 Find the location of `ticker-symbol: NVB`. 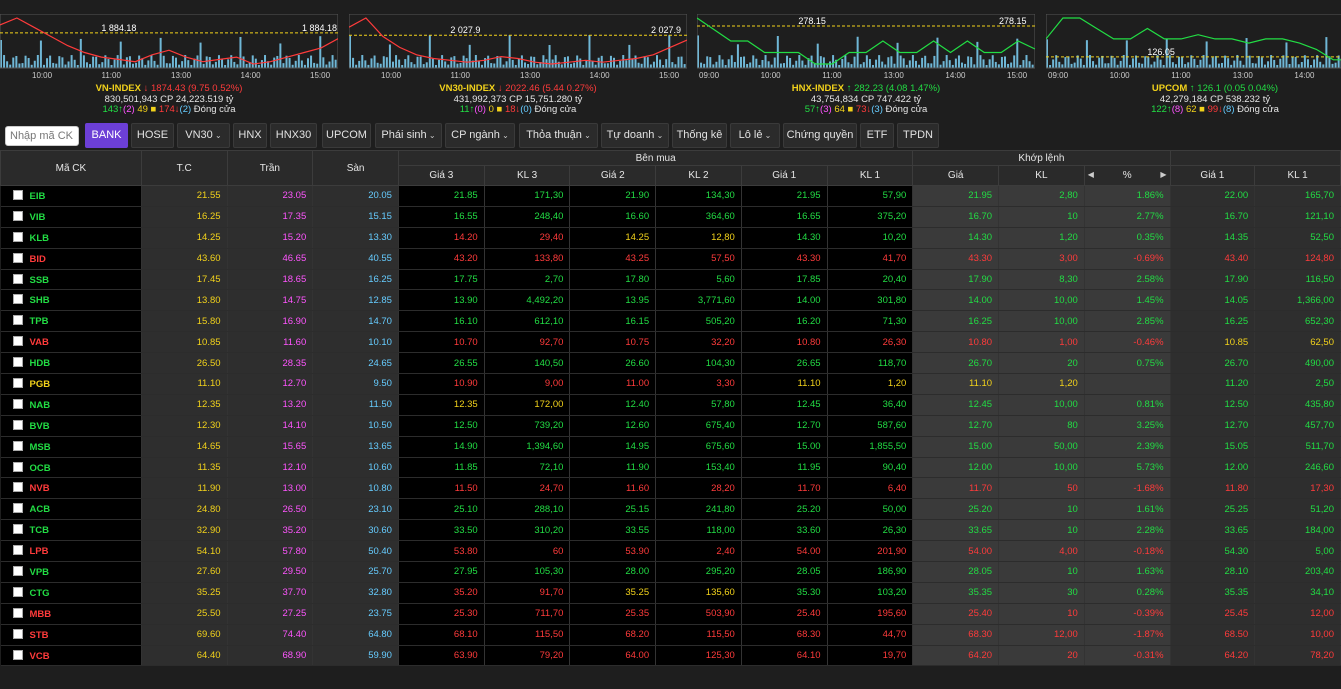

ticker-symbol: NVB is located at coordinates (40, 488).